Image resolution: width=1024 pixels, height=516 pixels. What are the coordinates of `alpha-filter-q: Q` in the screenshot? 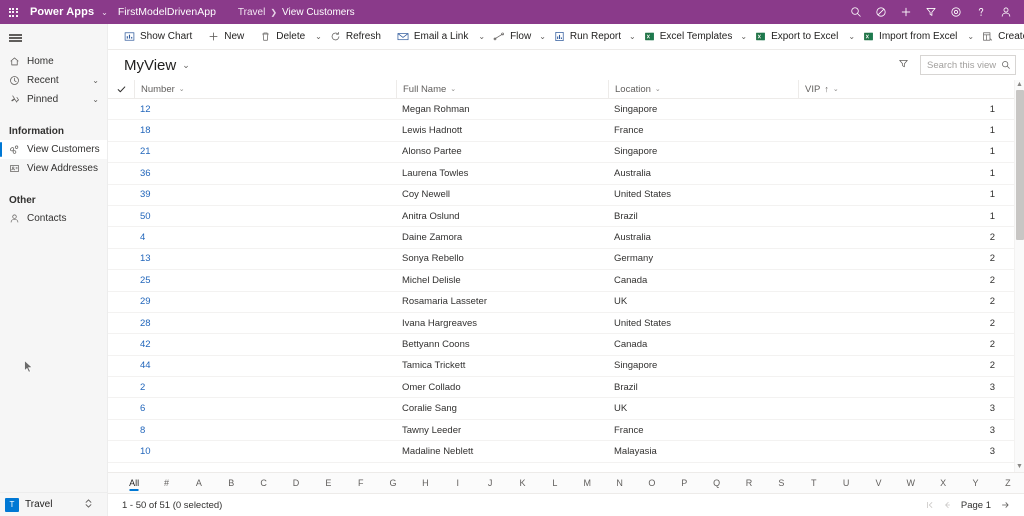 It's located at (716, 483).